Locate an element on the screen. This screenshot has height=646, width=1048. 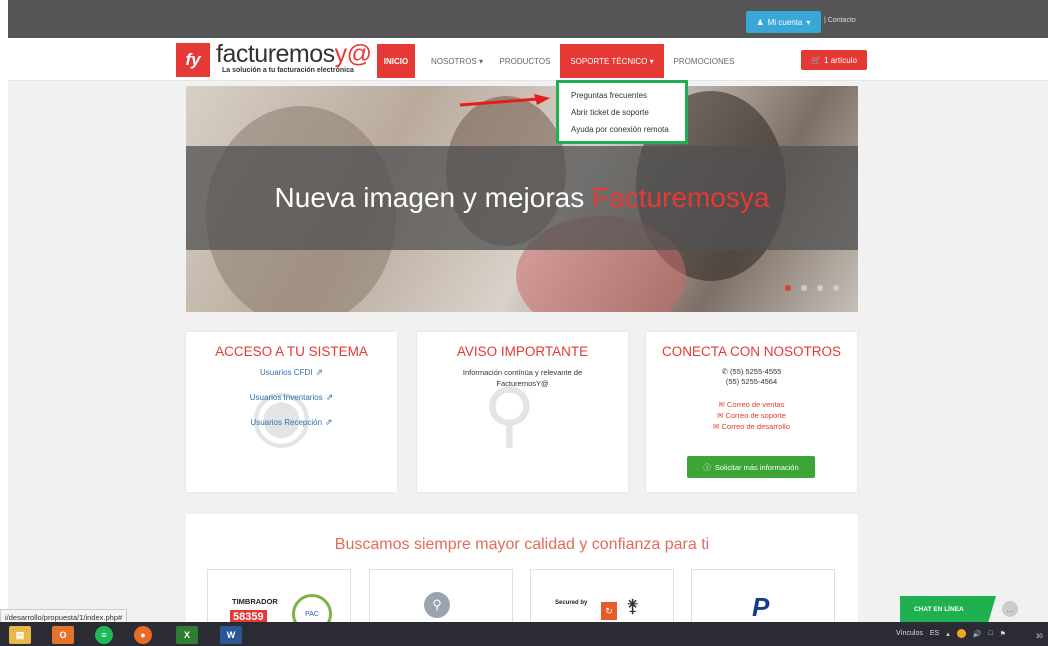
network-icon: □ is located at coordinates (990, 633).